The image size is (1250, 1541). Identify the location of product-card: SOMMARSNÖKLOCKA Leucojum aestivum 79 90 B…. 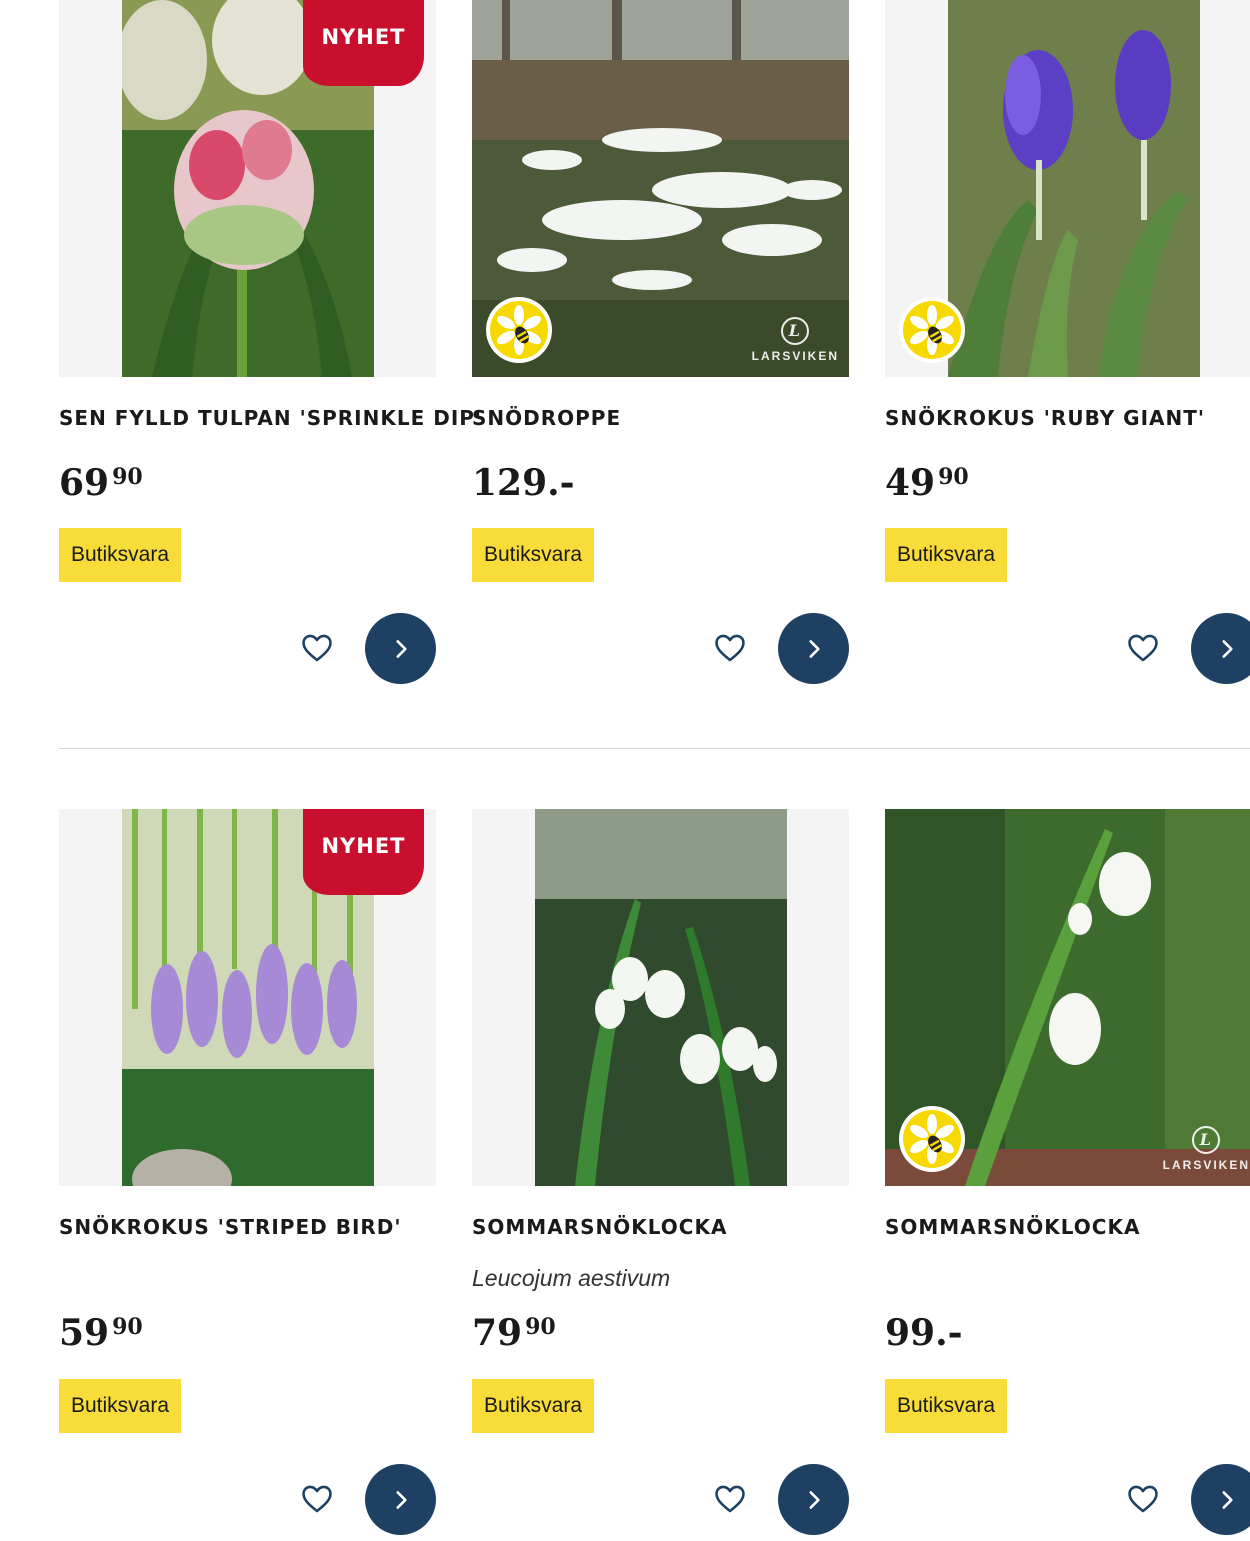
(660, 1172).